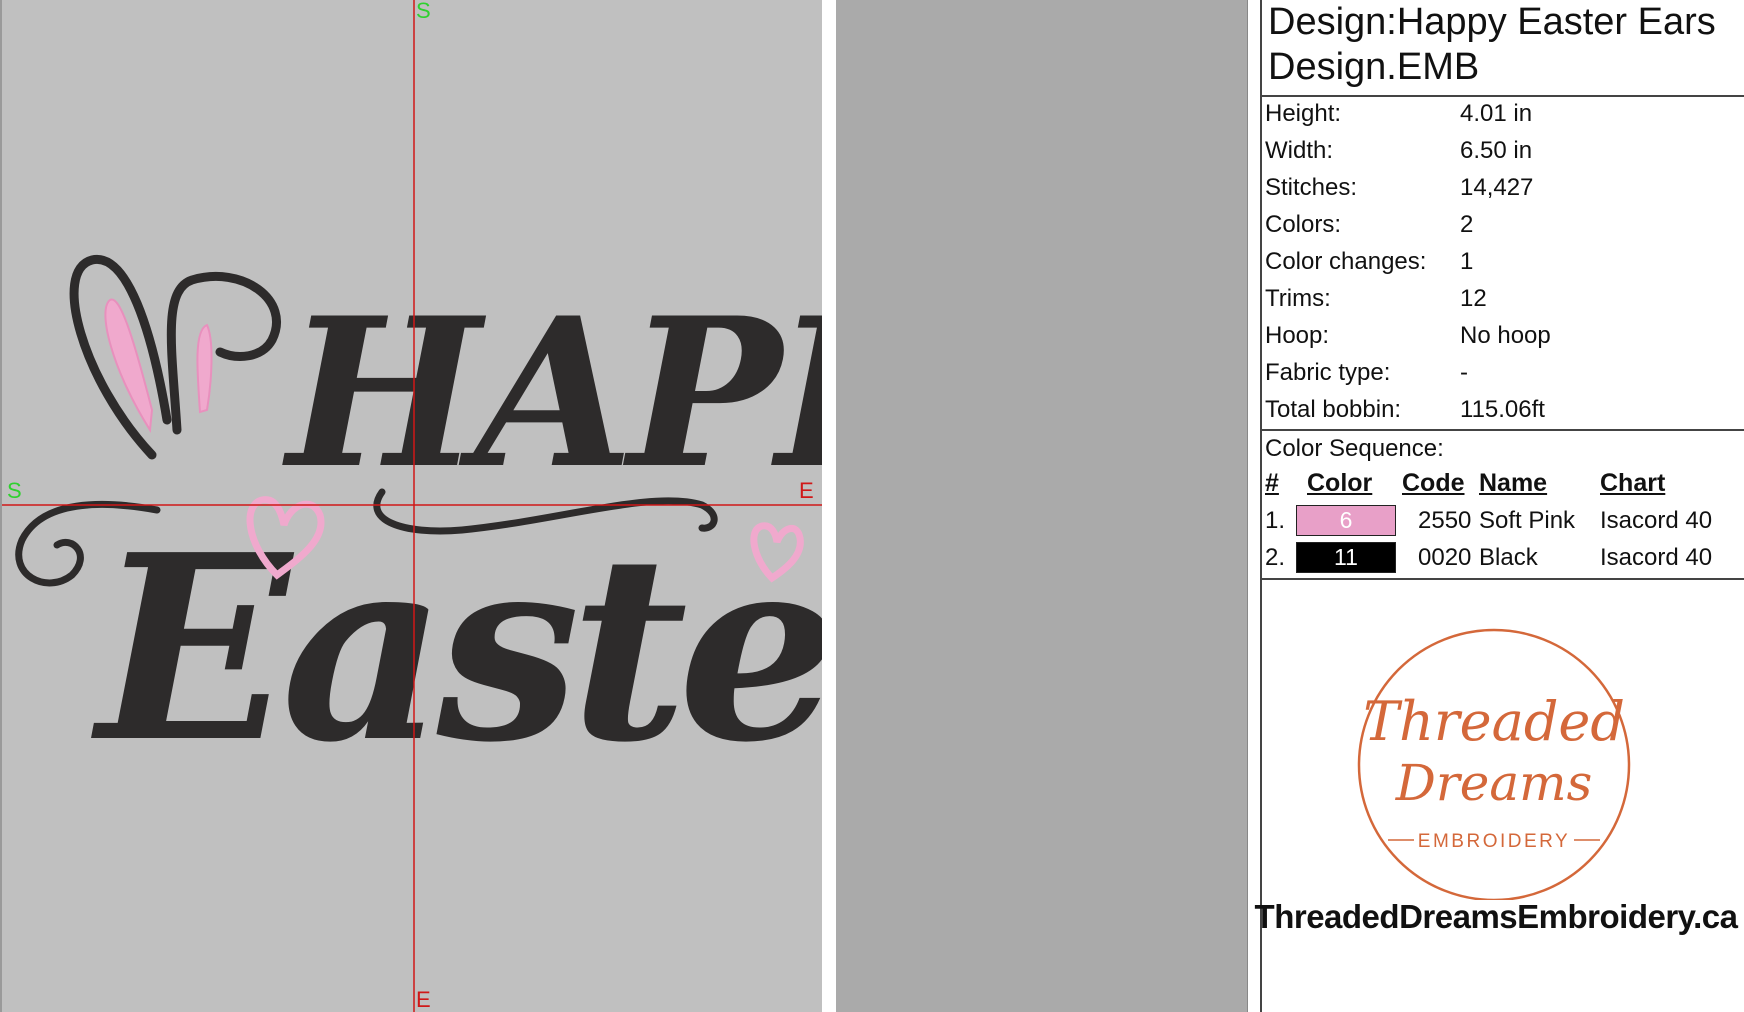  Describe the element at coordinates (1433, 483) in the screenshot. I see `column-header-code: Code` at that location.